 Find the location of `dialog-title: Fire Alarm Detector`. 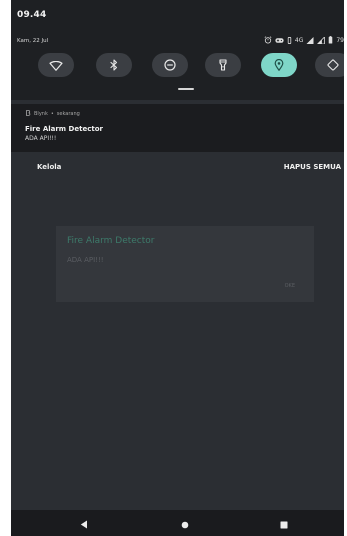

dialog-title: Fire Alarm Detector is located at coordinates (111, 241).